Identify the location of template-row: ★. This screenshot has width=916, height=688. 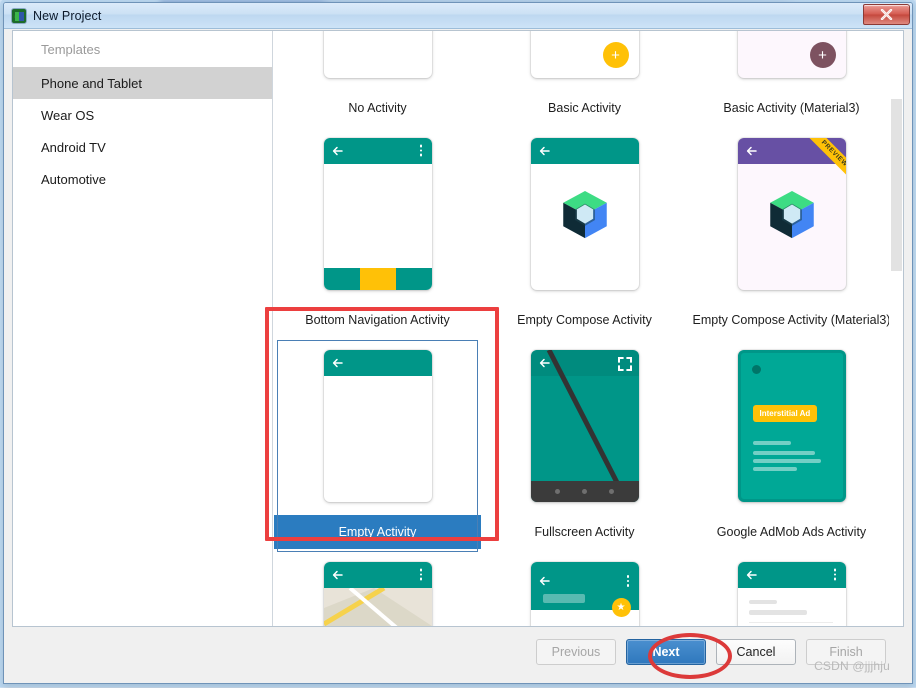
(588, 587).